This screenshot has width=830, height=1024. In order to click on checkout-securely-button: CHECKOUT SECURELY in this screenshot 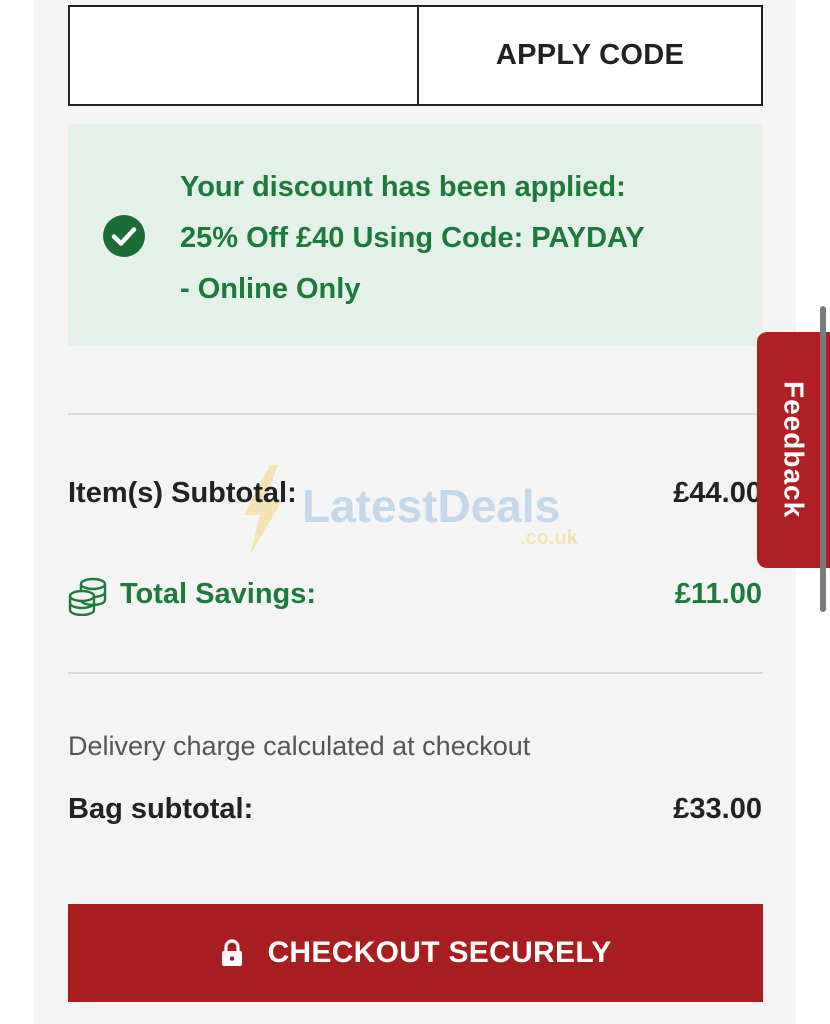, I will do `click(415, 953)`.